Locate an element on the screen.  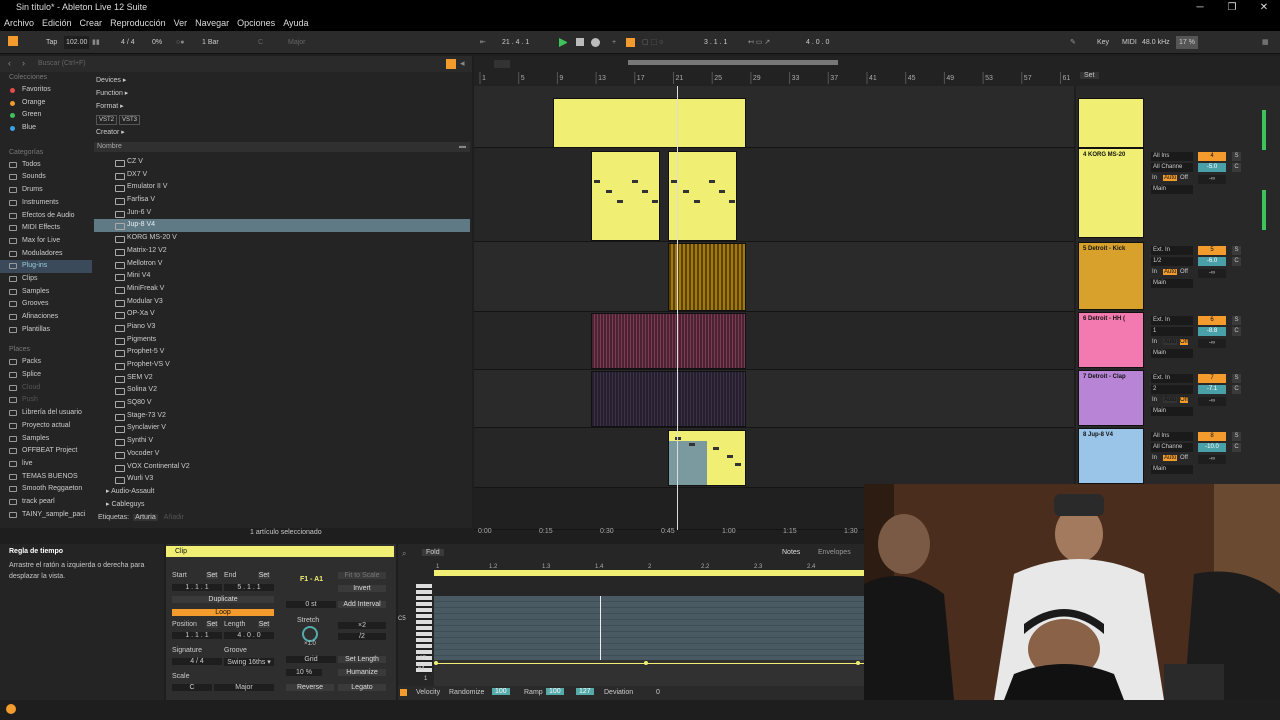
monitor-in-button: In is located at coordinates (1154, 272).